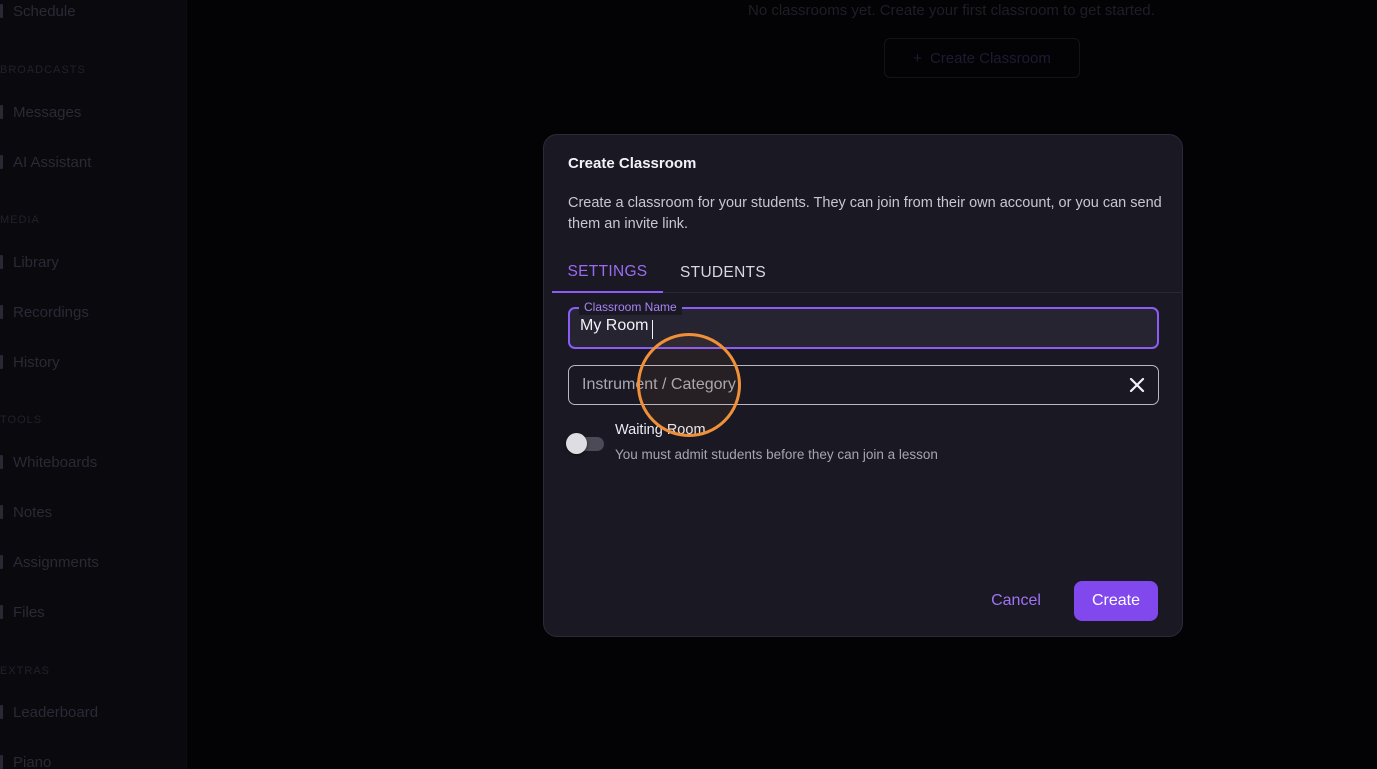 Image resolution: width=1377 pixels, height=769 pixels. Describe the element at coordinates (1116, 601) in the screenshot. I see `create-button: Create` at that location.